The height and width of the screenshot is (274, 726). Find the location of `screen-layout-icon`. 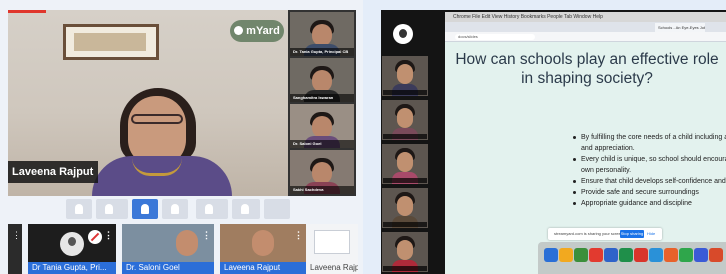

screen-layout-icon is located at coordinates (245, 209).